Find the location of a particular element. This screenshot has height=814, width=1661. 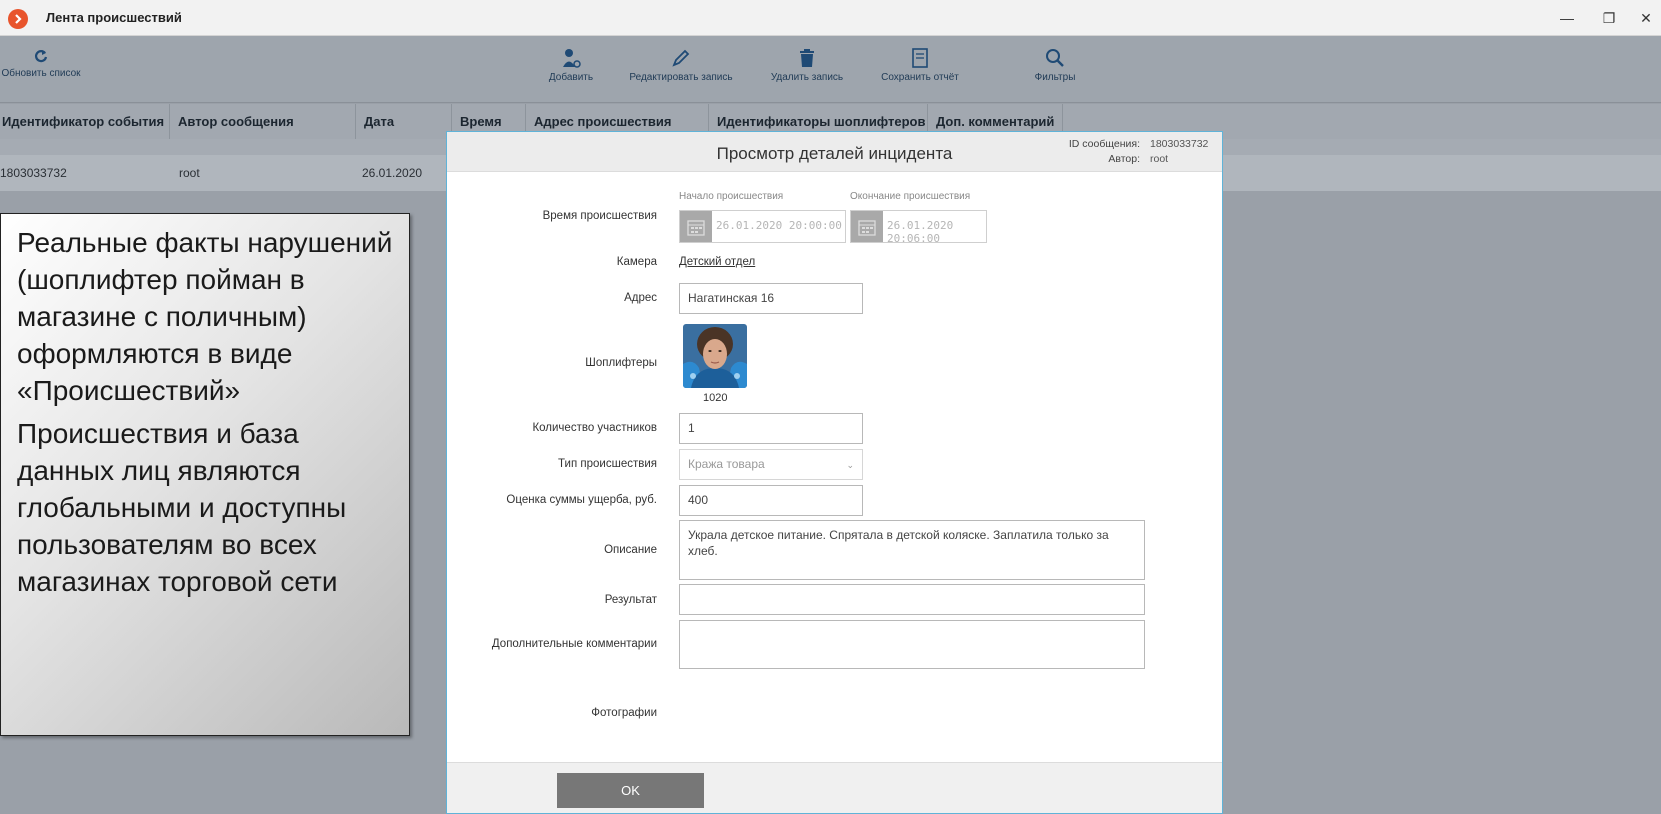

cell-date: 26.01.2020 is located at coordinates (392, 173).